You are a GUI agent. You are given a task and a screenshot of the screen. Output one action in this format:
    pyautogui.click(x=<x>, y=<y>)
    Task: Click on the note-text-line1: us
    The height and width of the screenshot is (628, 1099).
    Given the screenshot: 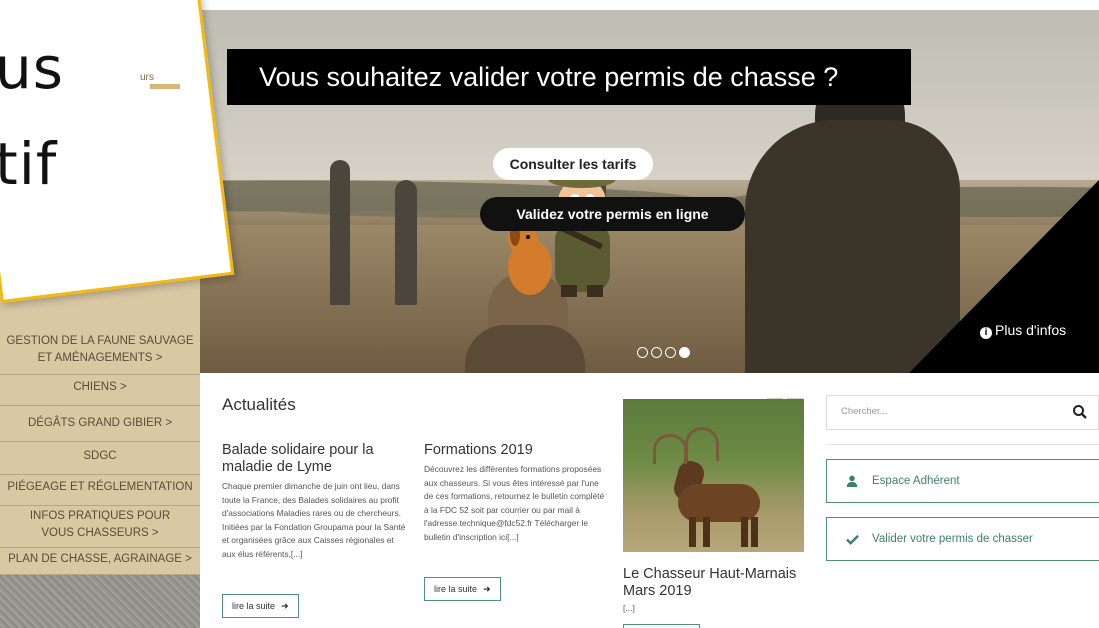 What is the action you would take?
    pyautogui.click(x=32, y=68)
    